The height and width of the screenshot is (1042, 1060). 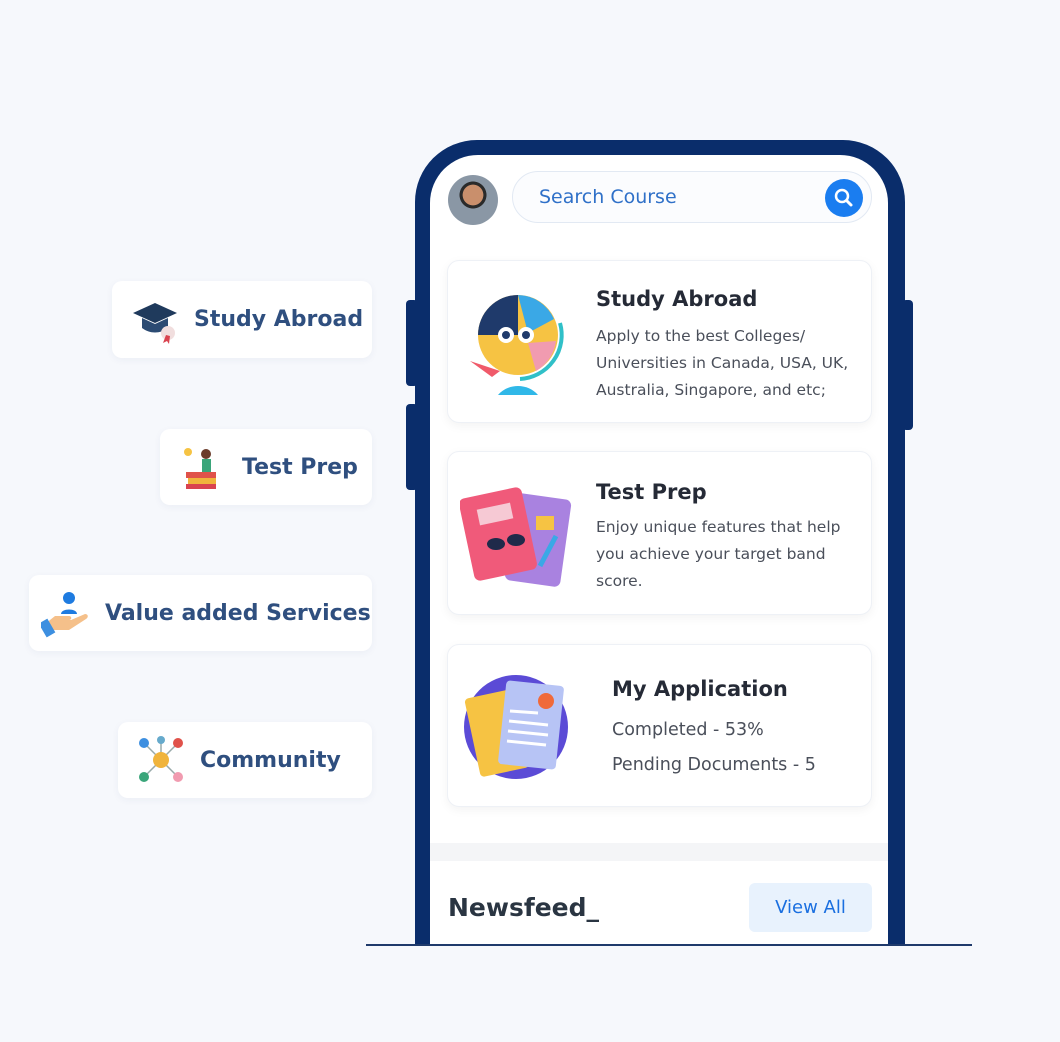 I want to click on books-reading-icon, so click(x=200, y=468).